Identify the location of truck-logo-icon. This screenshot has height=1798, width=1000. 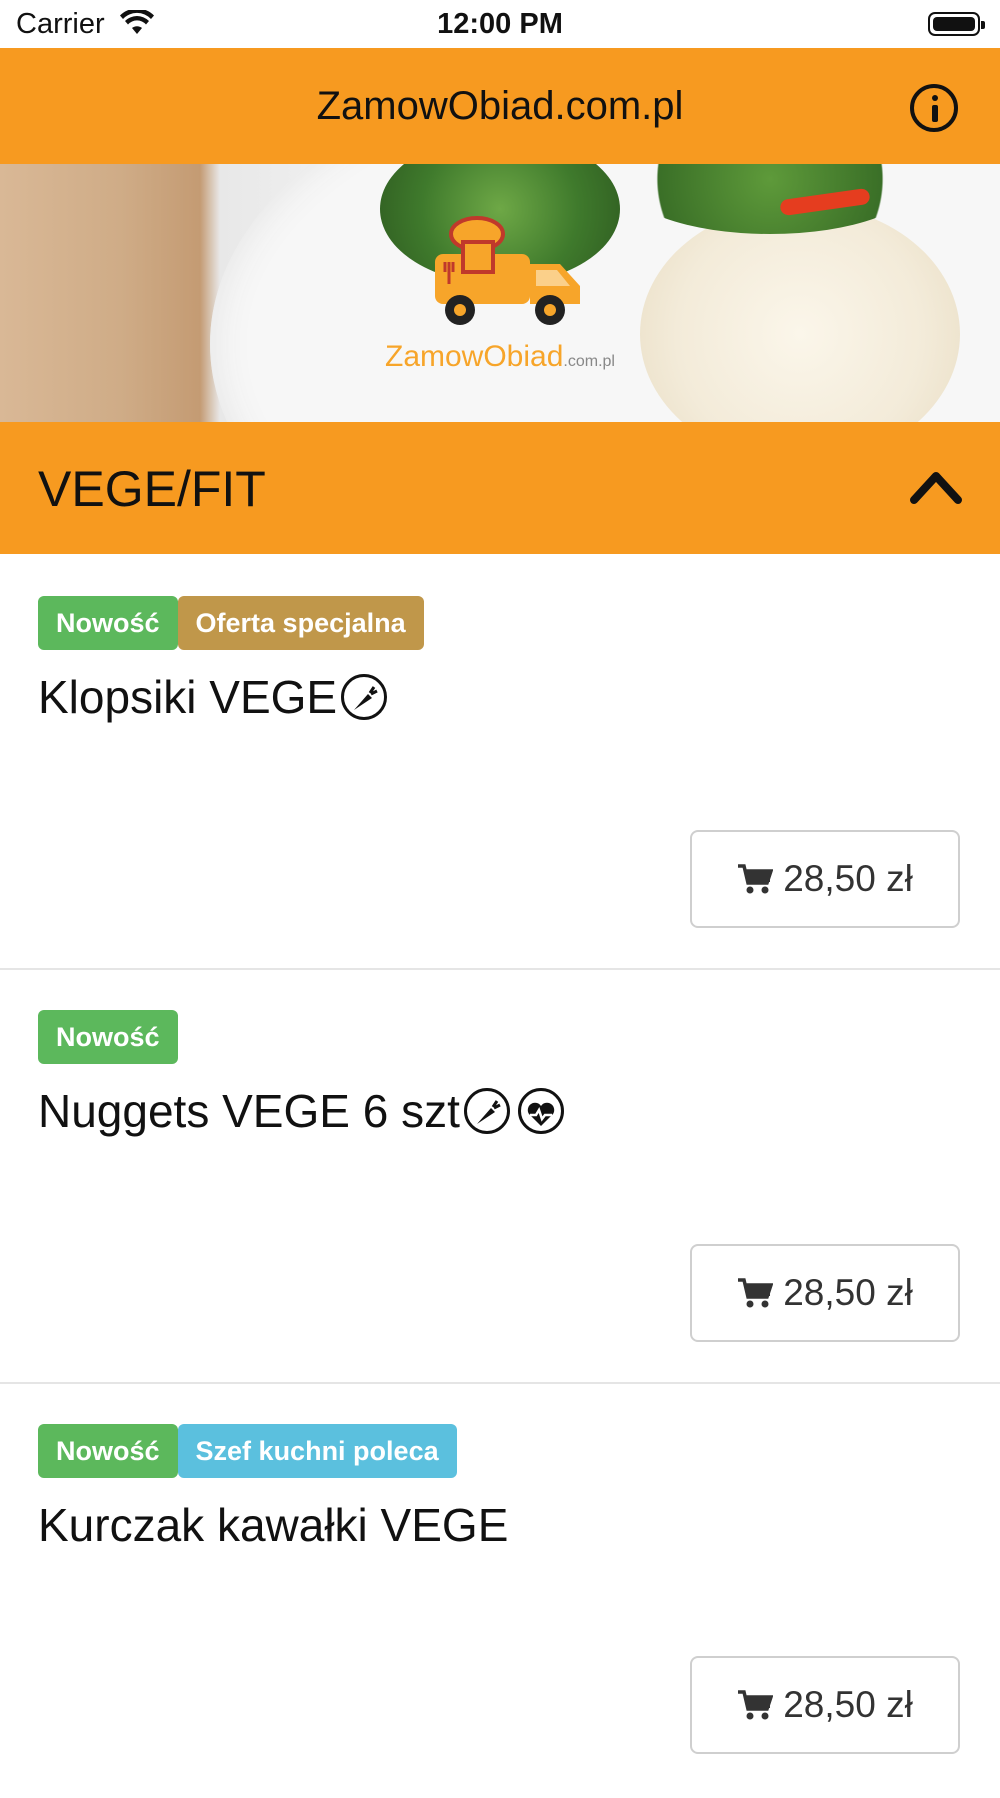
(507, 270).